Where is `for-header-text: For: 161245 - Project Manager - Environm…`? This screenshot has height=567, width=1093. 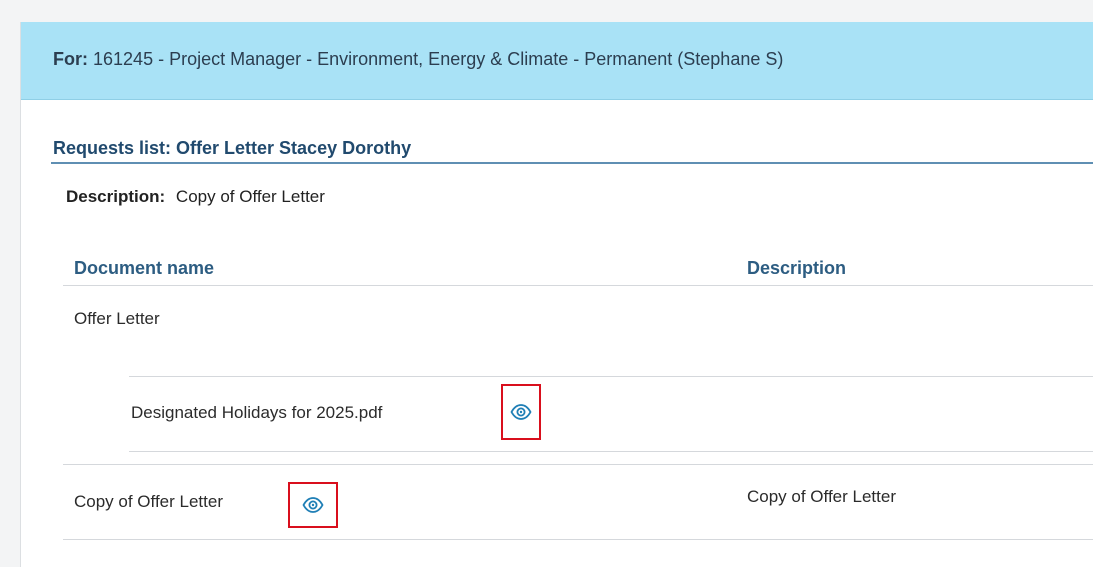 for-header-text: For: 161245 - Project Manager - Environm… is located at coordinates (418, 59).